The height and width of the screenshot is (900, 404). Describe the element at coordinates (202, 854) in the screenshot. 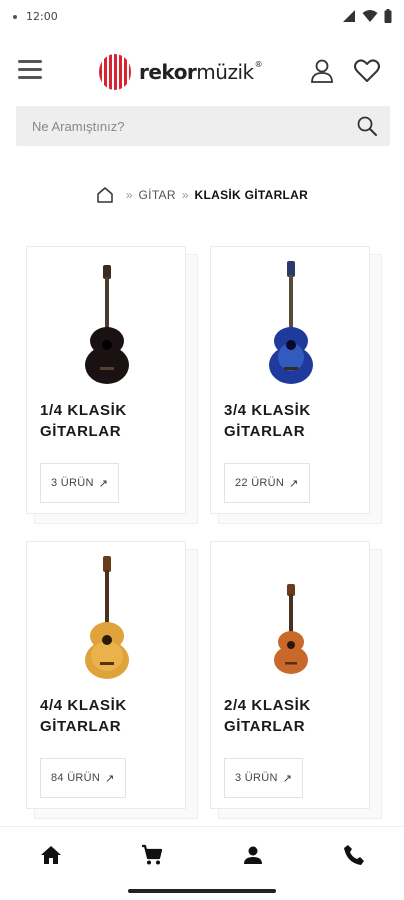

I see `bottom-navigation` at that location.